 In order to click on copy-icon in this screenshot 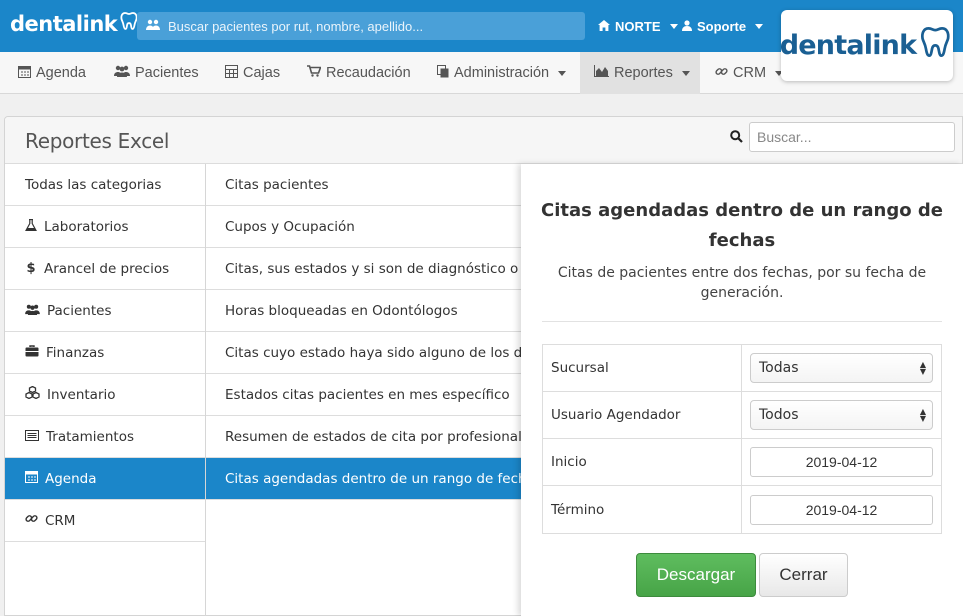, I will do `click(443, 73)`.